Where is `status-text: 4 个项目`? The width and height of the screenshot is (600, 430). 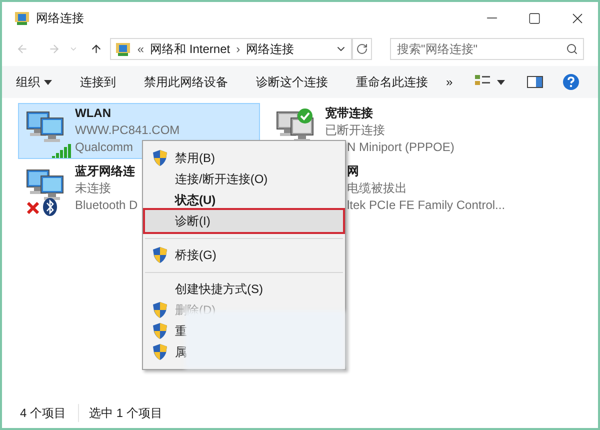
status-text: 4 个项目 is located at coordinates (44, 413).